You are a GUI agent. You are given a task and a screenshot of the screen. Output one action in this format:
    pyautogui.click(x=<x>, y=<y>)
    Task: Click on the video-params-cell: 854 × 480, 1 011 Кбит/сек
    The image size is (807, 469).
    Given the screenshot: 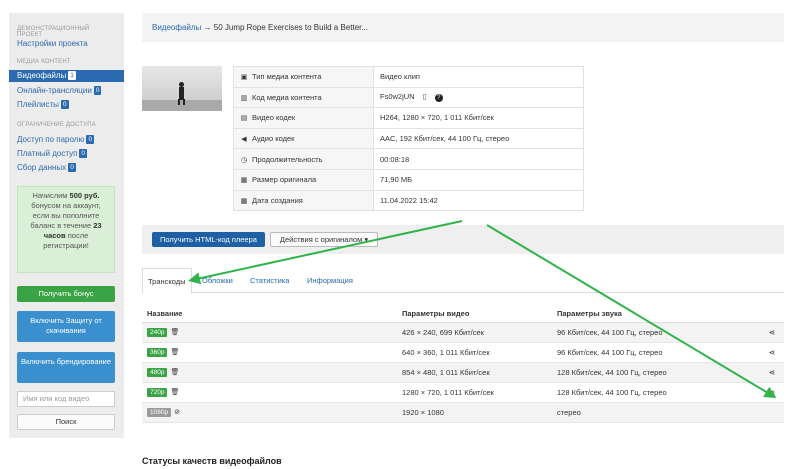 What is the action you would take?
    pyautogui.click(x=474, y=372)
    